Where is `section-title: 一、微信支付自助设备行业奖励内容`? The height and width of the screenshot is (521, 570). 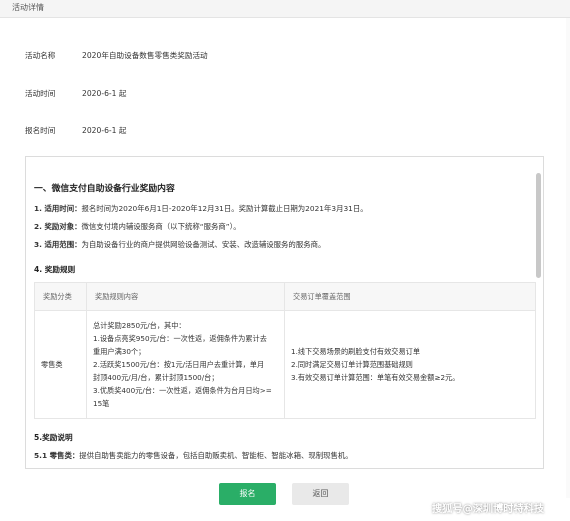
section-title: 一、微信支付自助设备行业奖励内容 is located at coordinates (104, 189).